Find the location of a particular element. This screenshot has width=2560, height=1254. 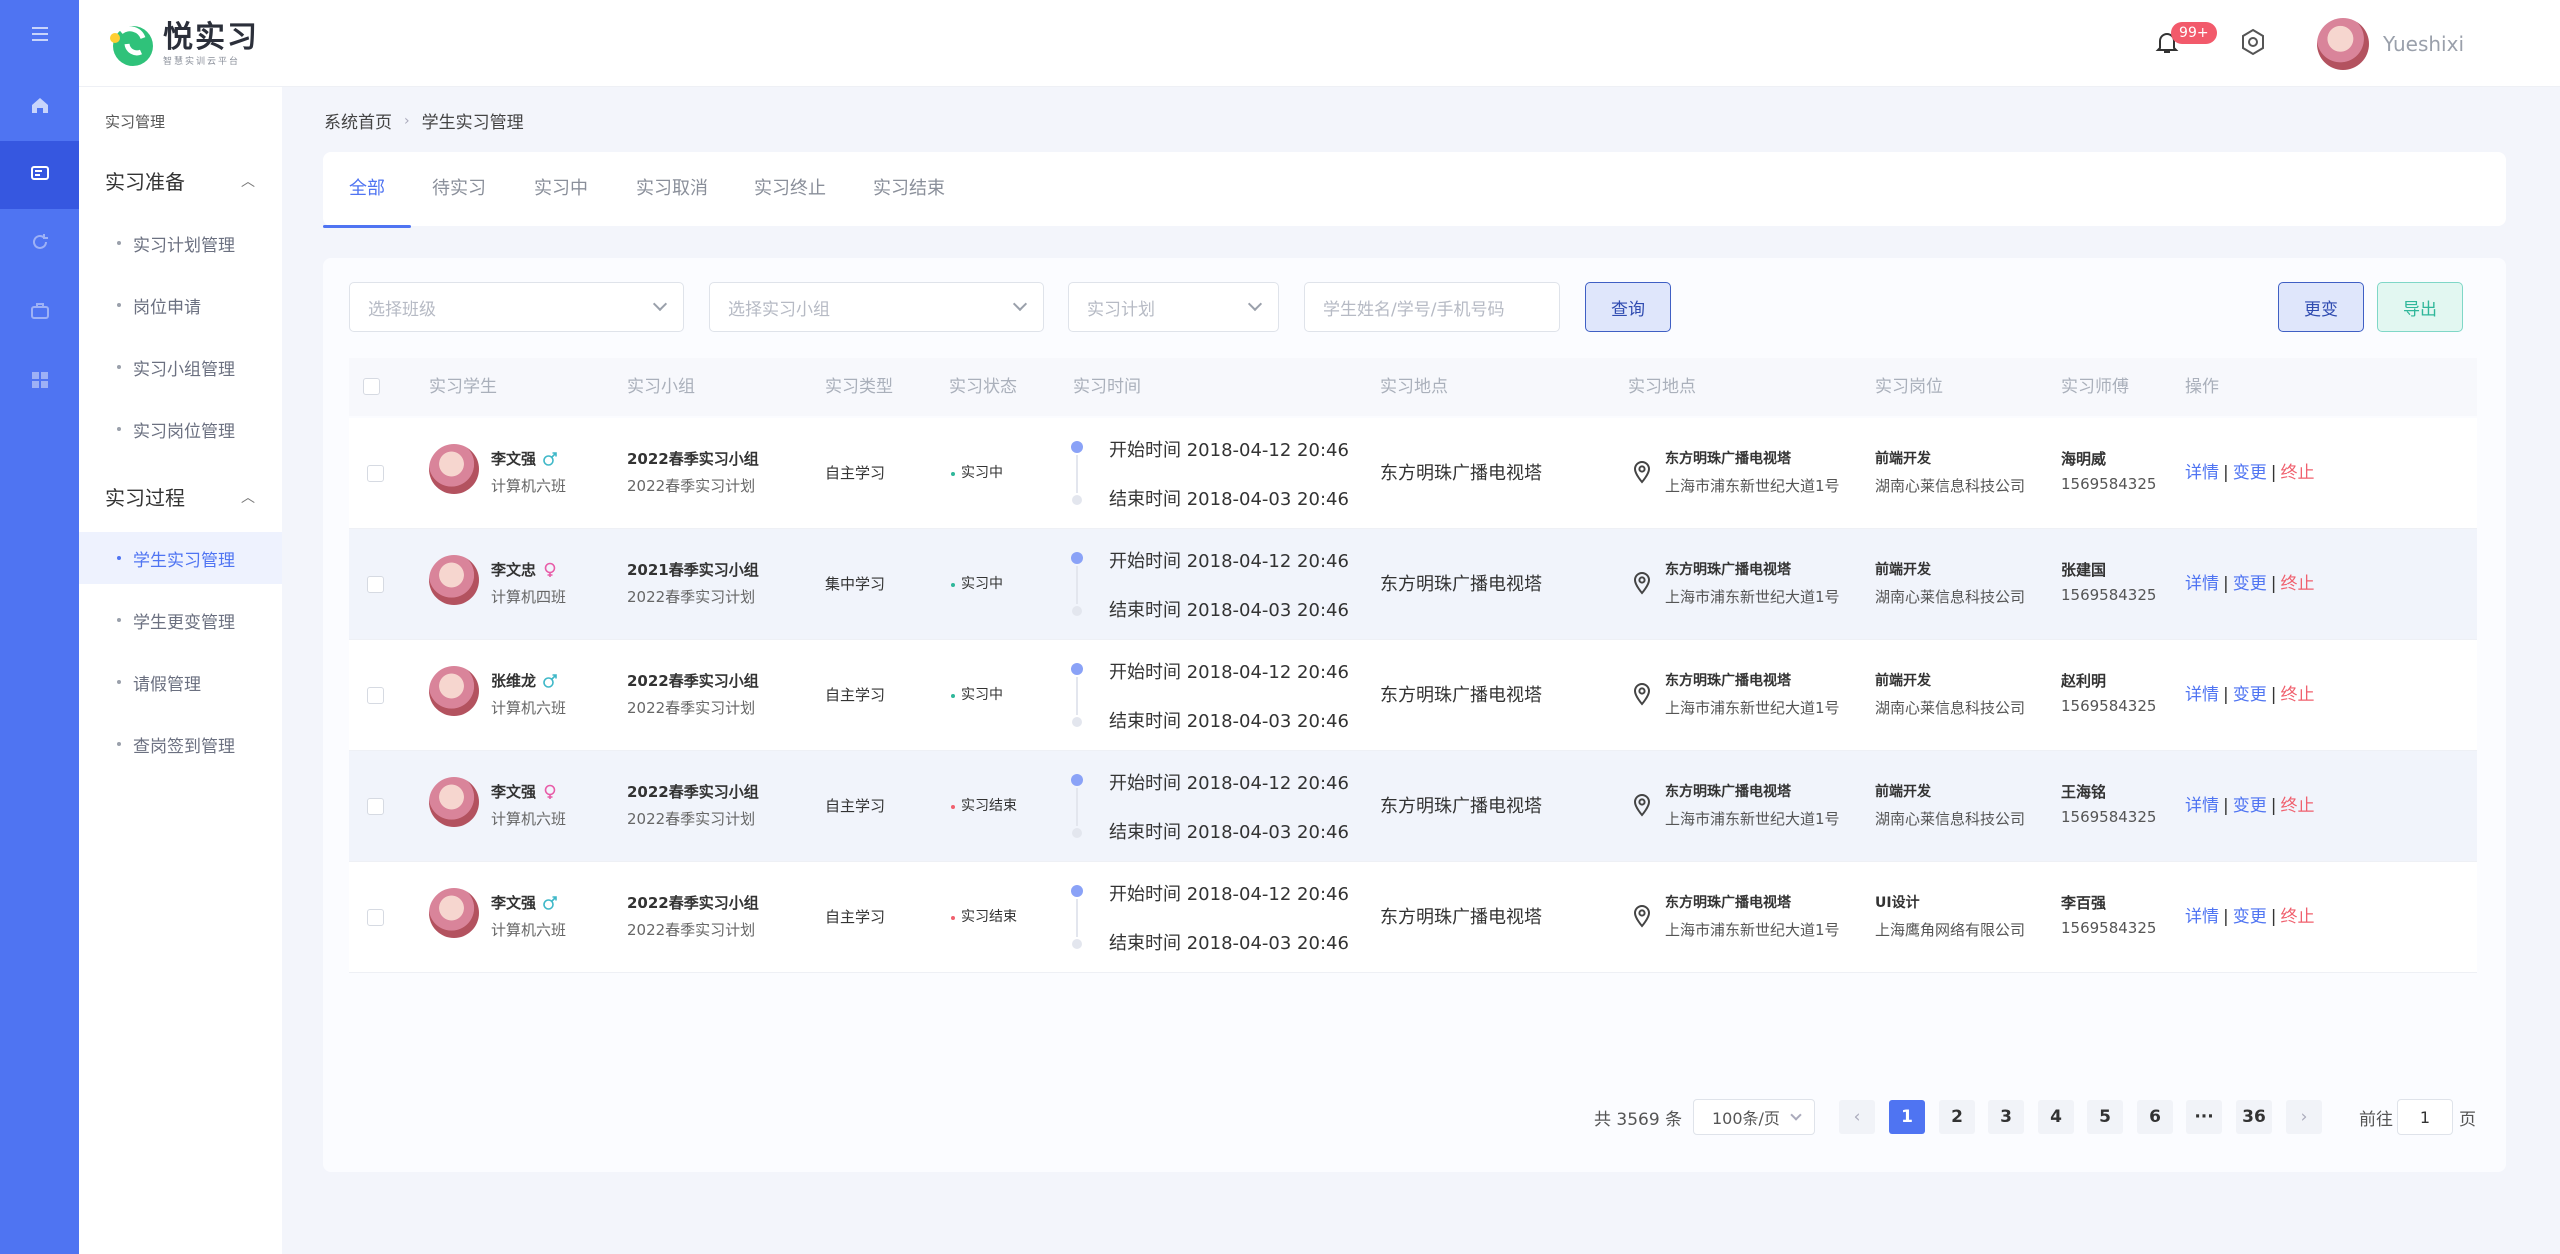

user-avatar is located at coordinates (2343, 44).